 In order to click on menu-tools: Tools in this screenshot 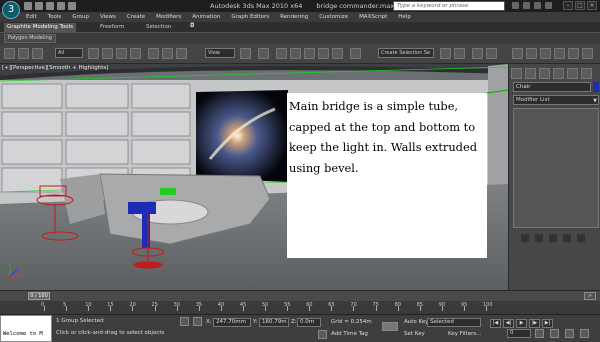, I will do `click(55, 17)`.